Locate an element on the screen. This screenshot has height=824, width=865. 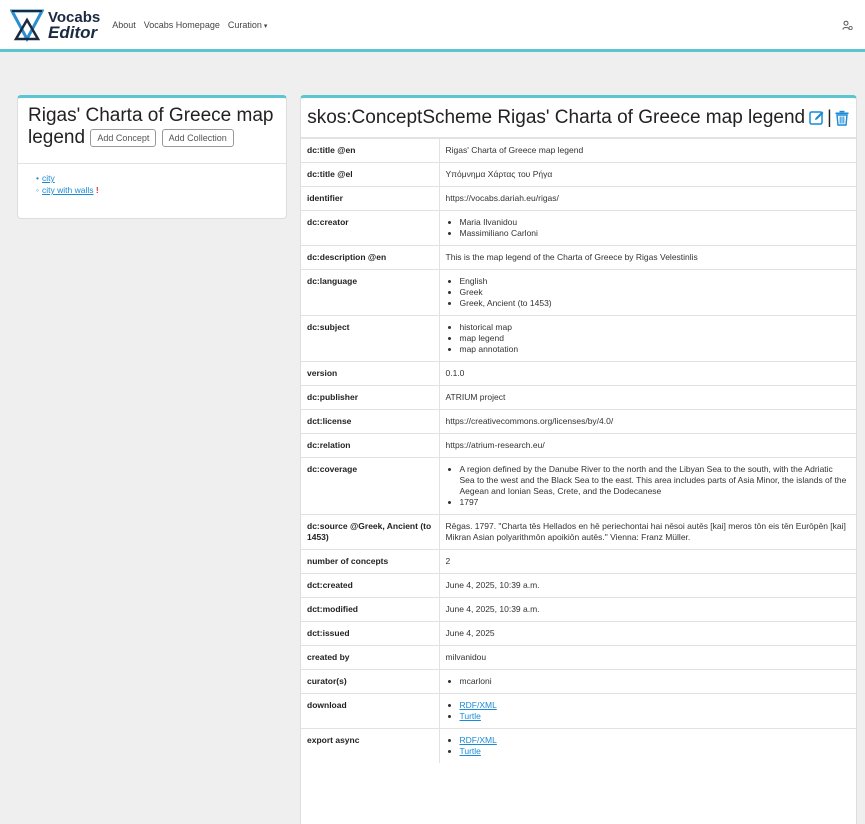
property-key: dc:title @el is located at coordinates (370, 174).